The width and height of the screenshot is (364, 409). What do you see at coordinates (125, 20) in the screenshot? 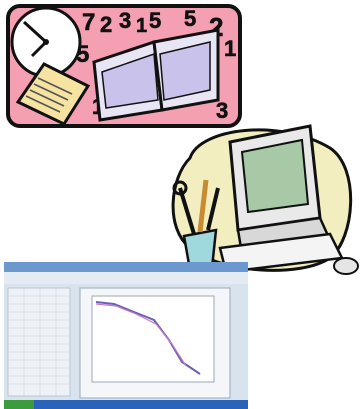
I see `number-3: 3` at bounding box center [125, 20].